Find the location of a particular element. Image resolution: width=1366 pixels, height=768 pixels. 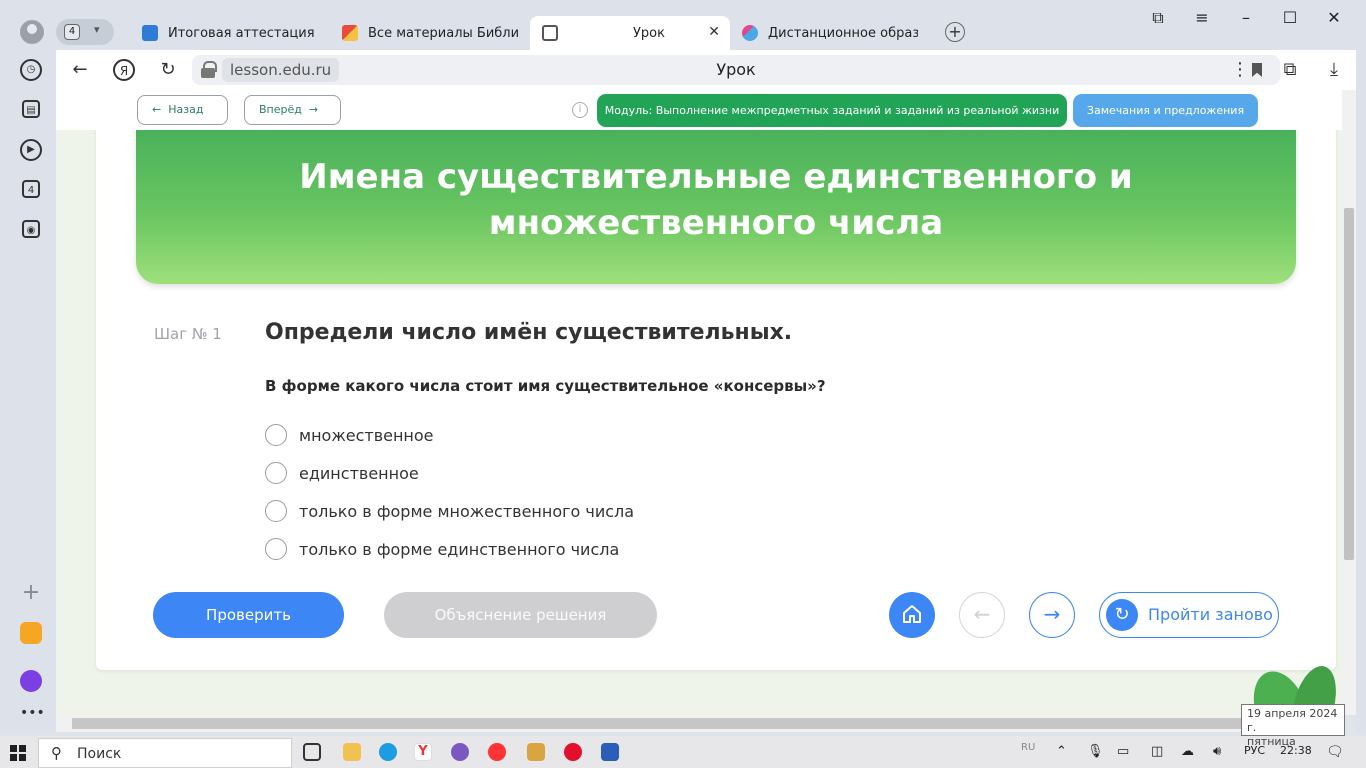

forward-button: Вперёд → is located at coordinates (292, 110).